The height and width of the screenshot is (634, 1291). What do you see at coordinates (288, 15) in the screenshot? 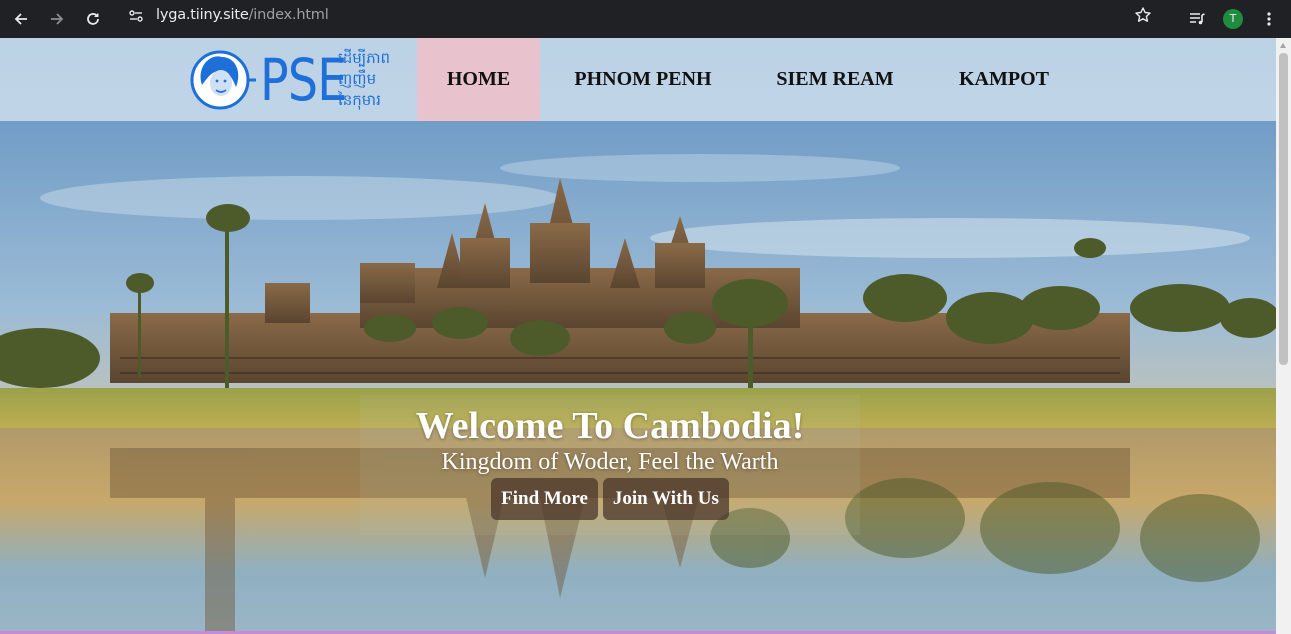
I see `url-path: /index.html` at bounding box center [288, 15].